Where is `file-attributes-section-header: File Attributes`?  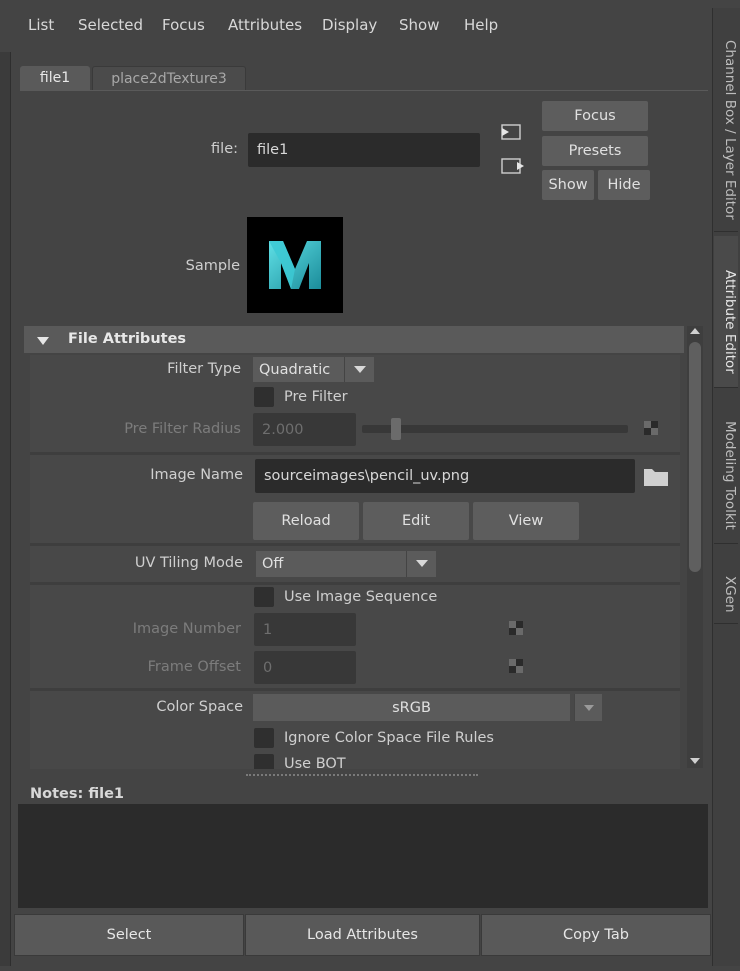
file-attributes-section-header: File Attributes is located at coordinates (354, 339).